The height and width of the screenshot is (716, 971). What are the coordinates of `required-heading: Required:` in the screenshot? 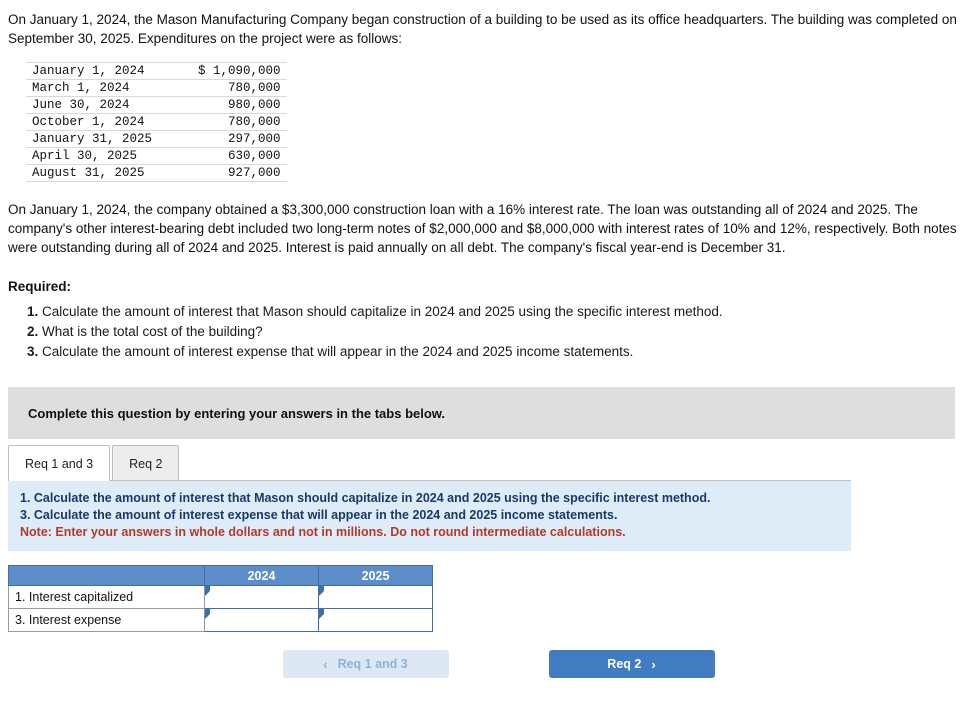 It's located at (40, 286).